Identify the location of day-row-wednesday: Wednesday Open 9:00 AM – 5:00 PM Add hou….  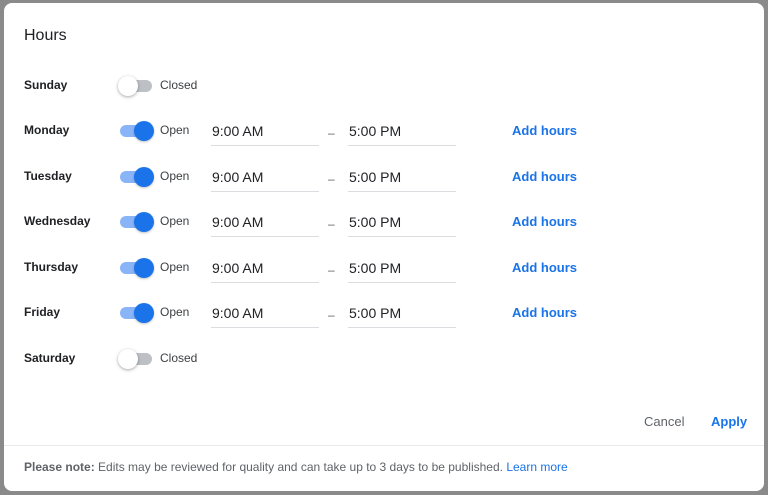
(384, 222).